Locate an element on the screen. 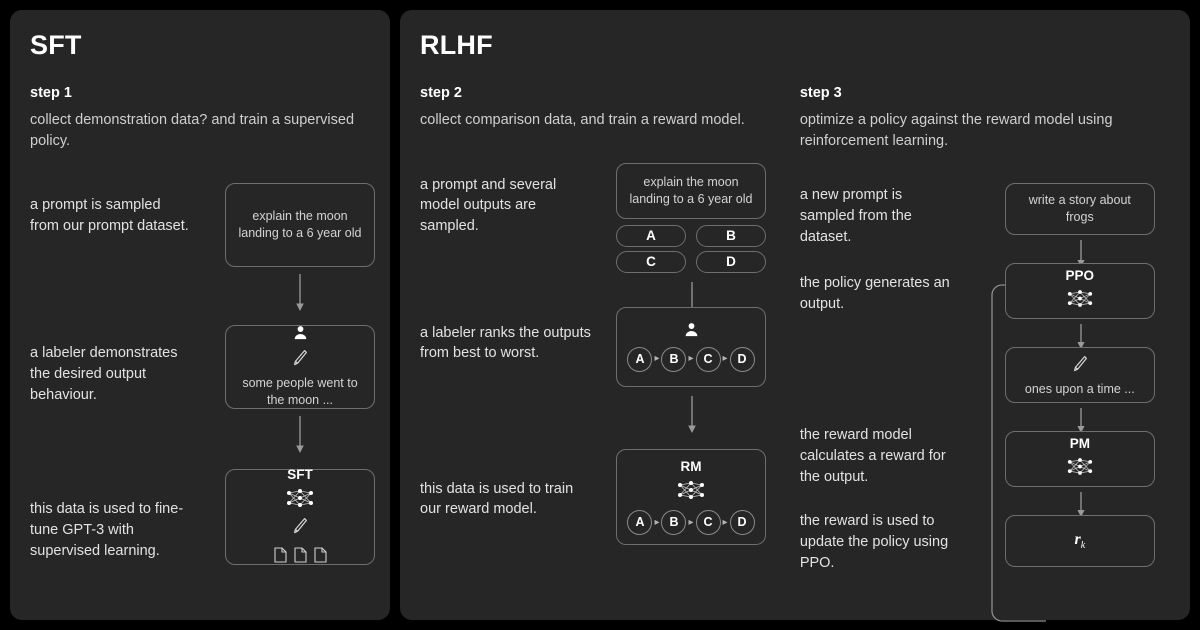  card-prompt-sft-text: explain the moon landing to a 6 year old is located at coordinates (300, 225).